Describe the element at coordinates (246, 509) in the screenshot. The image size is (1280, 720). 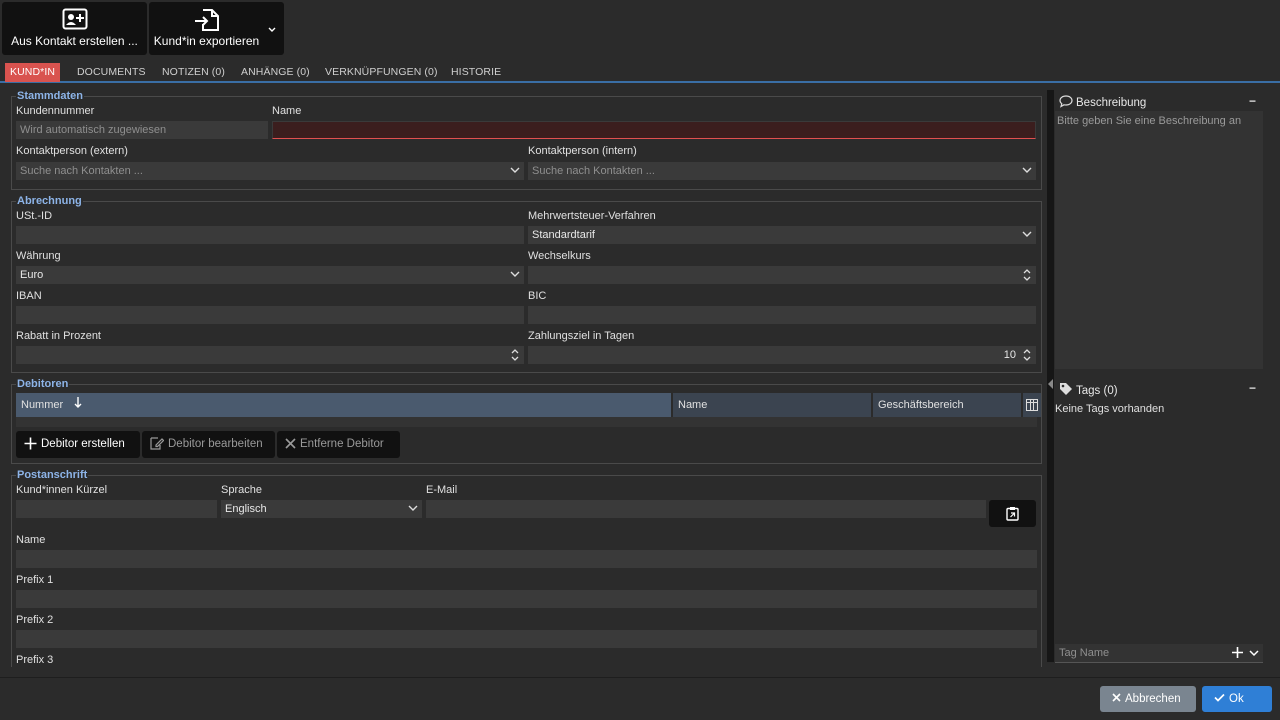
I see `sprache-value: Englisch` at that location.